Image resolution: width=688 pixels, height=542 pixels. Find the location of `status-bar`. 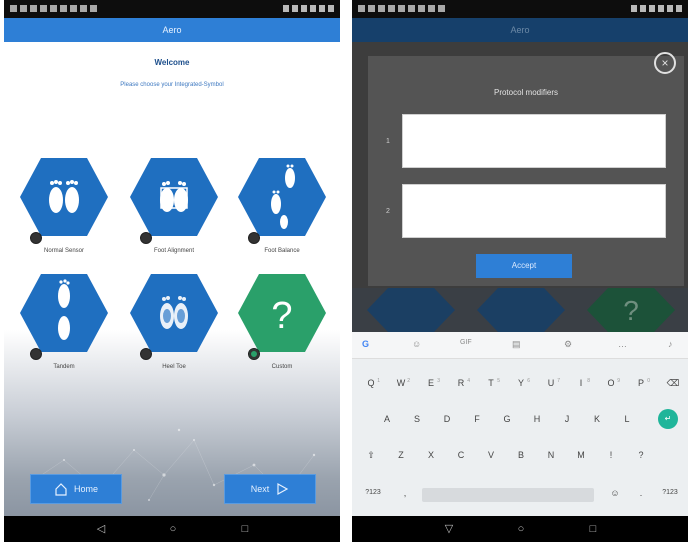

status-bar is located at coordinates (520, 9).